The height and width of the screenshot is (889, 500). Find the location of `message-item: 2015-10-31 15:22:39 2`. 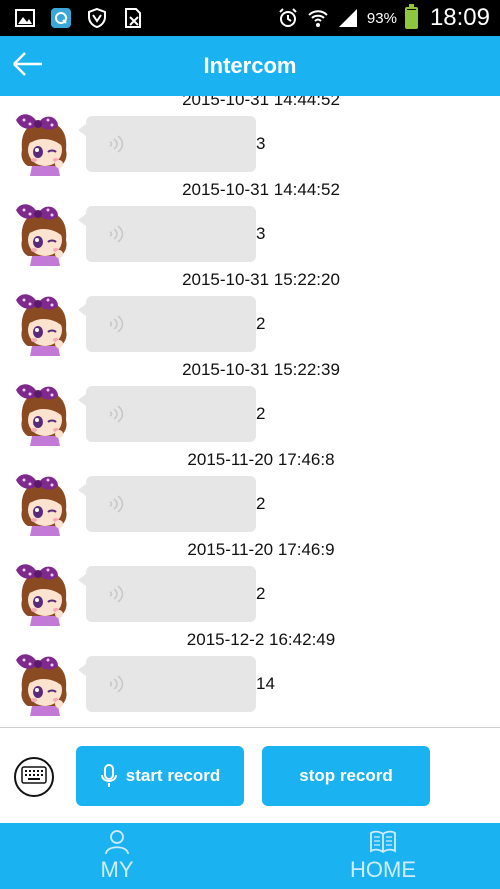

message-item: 2015-10-31 15:22:39 2 is located at coordinates (250, 408).